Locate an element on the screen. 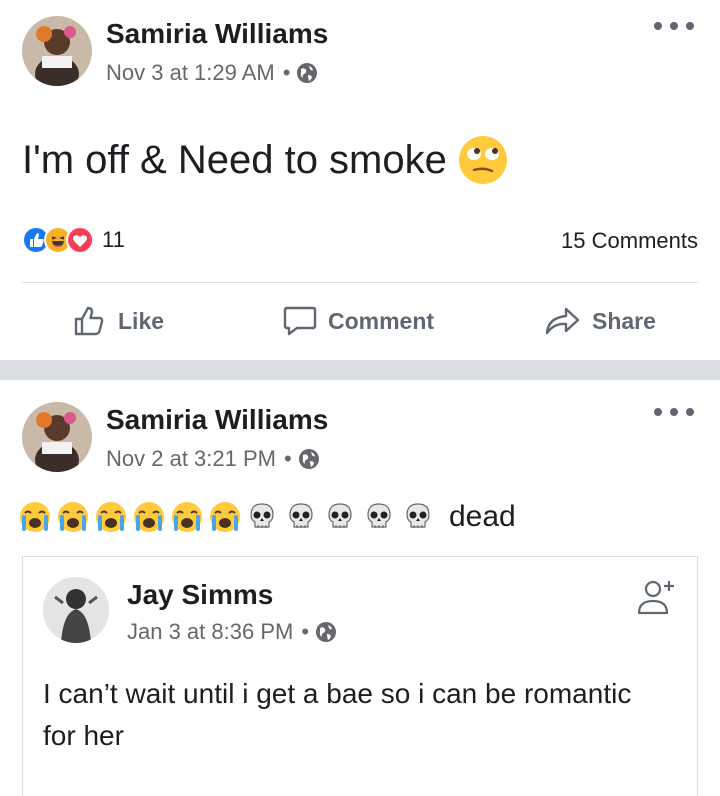  reaction-count: 11 is located at coordinates (113, 239).